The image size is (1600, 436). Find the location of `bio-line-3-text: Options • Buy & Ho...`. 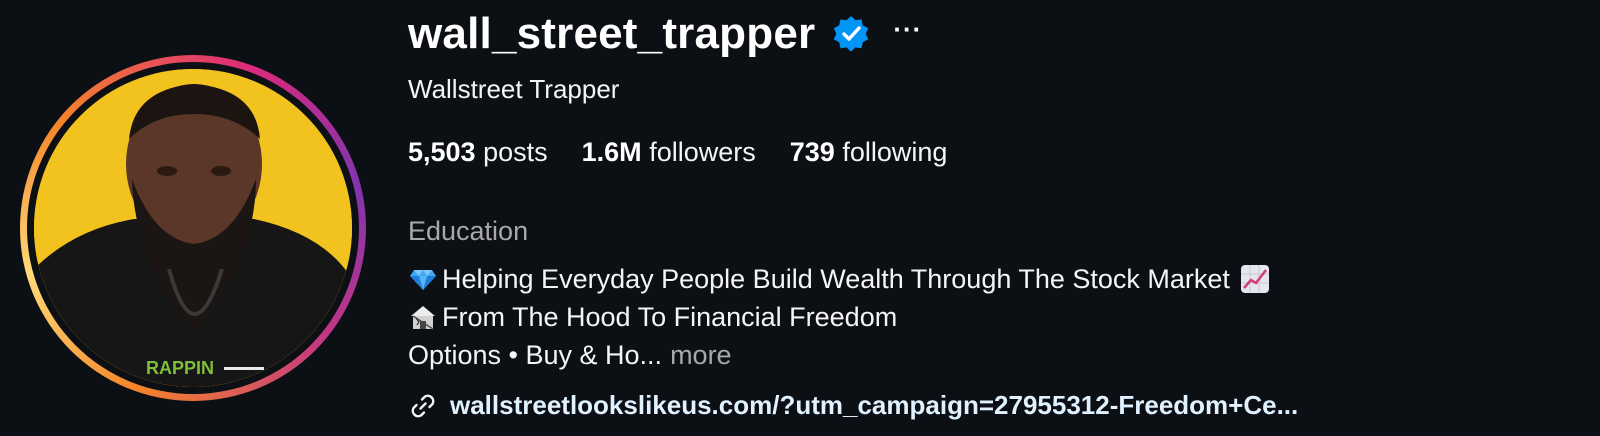

bio-line-3-text: Options • Buy & Ho... is located at coordinates (535, 355).